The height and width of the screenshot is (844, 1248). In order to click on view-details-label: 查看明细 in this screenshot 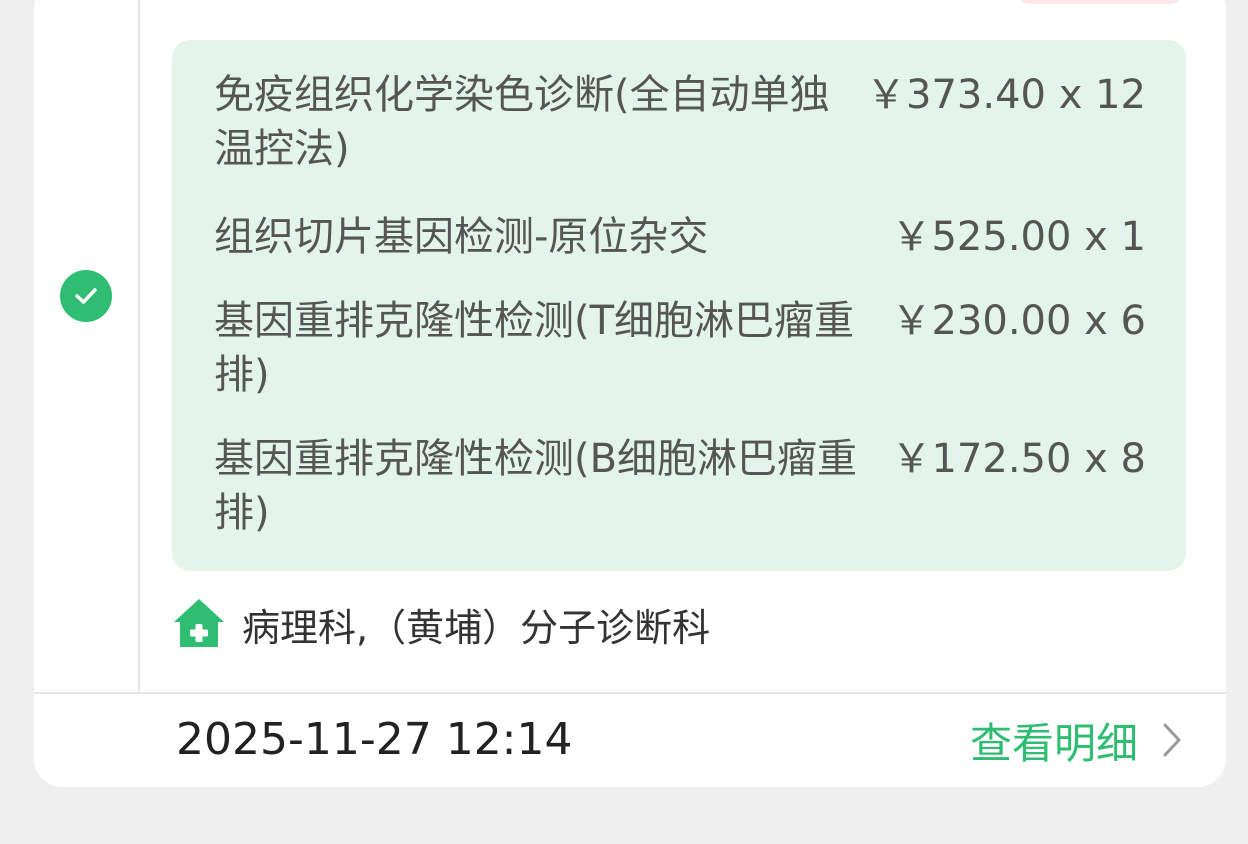, I will do `click(1054, 740)`.